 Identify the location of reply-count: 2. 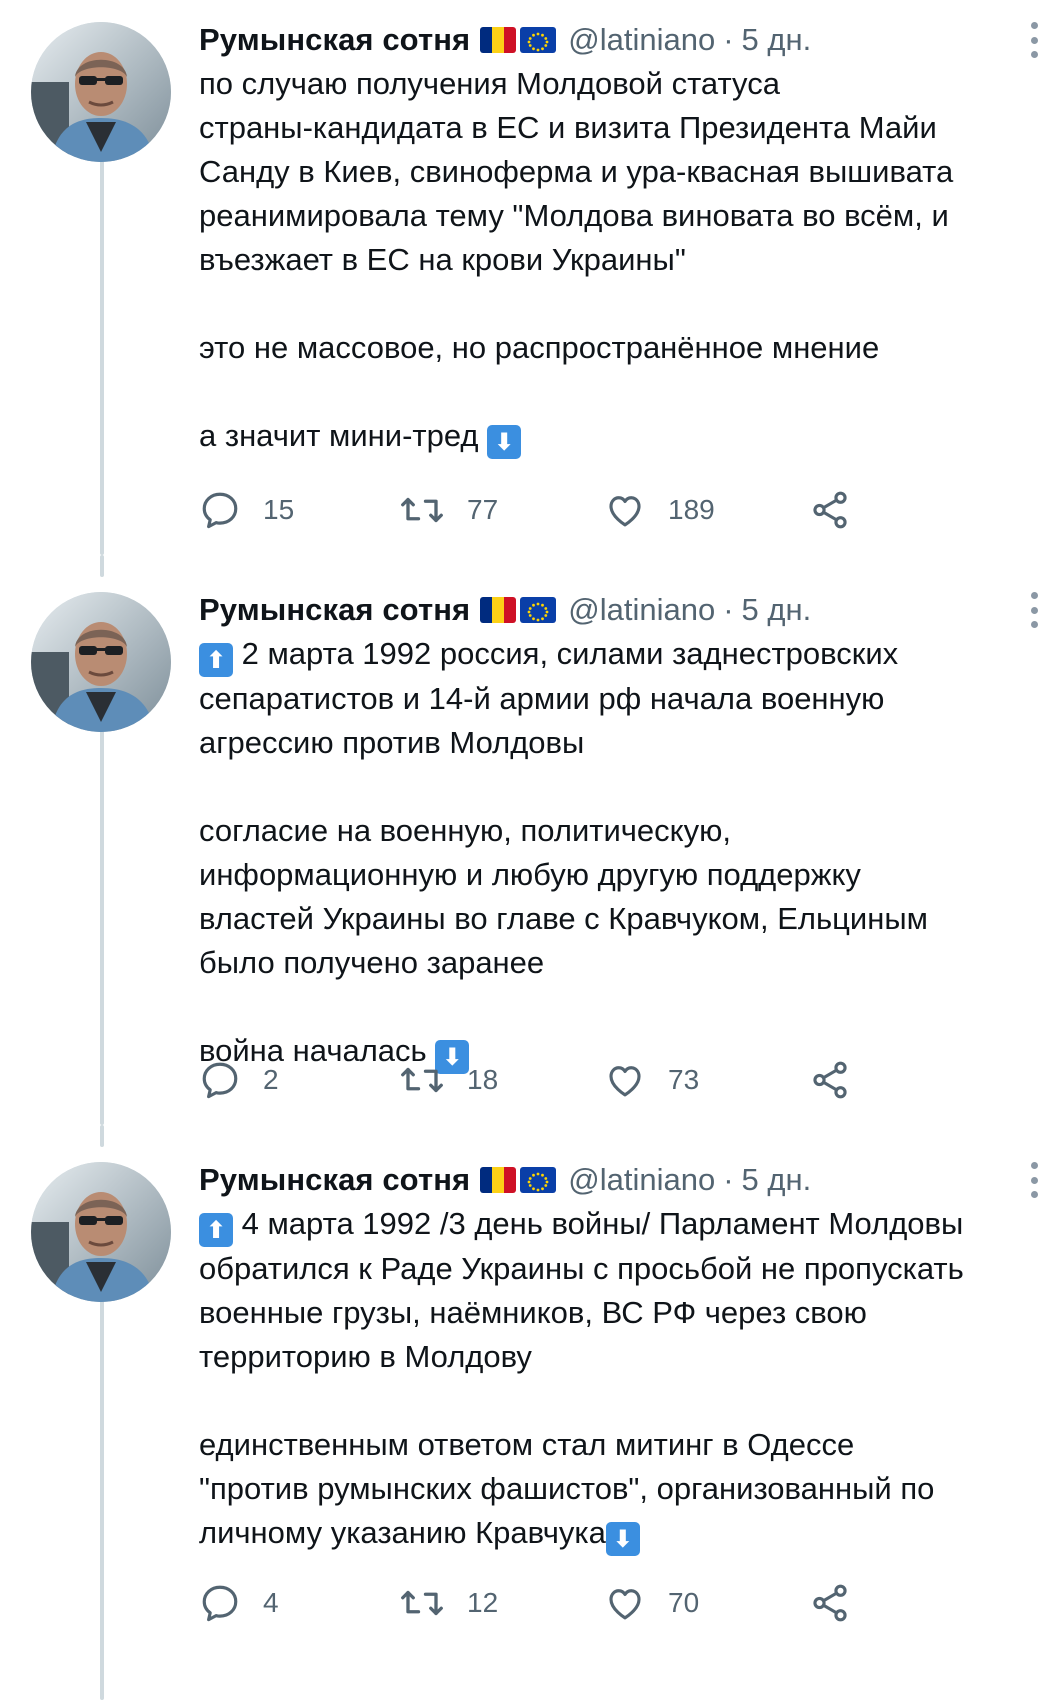
(271, 1079).